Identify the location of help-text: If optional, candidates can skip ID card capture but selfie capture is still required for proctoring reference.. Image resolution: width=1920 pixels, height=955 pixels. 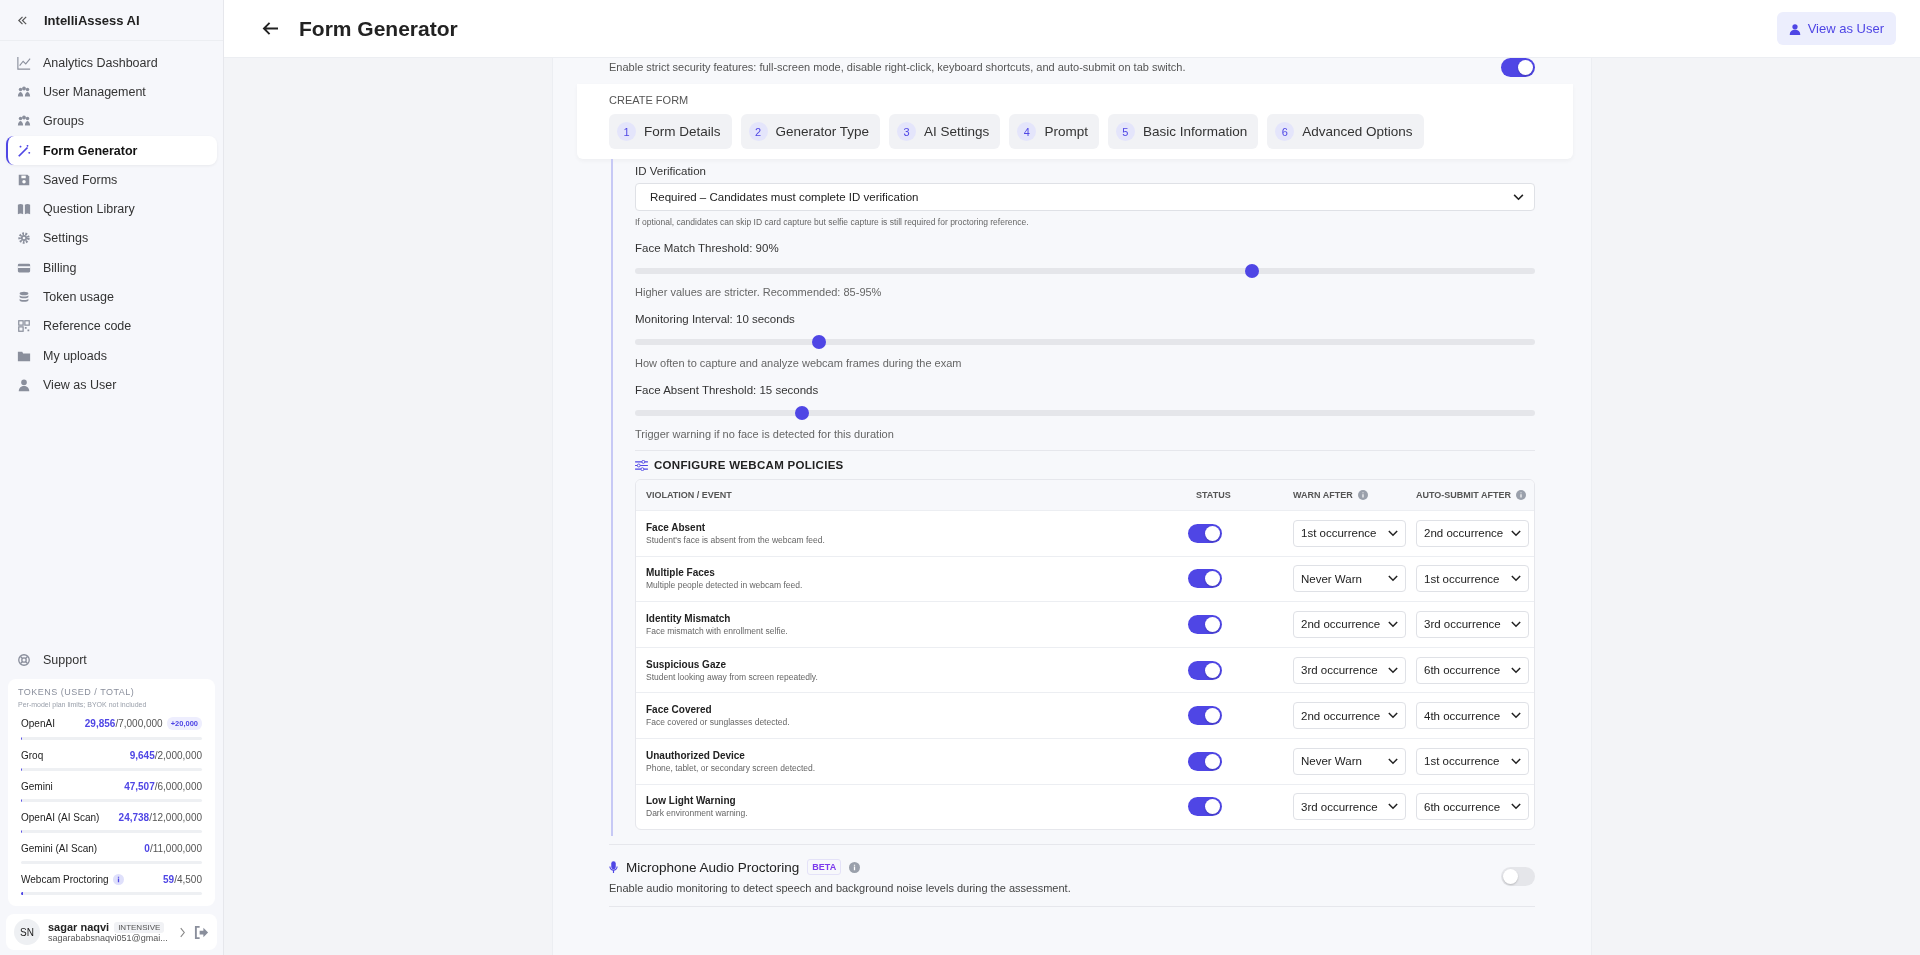
(832, 222).